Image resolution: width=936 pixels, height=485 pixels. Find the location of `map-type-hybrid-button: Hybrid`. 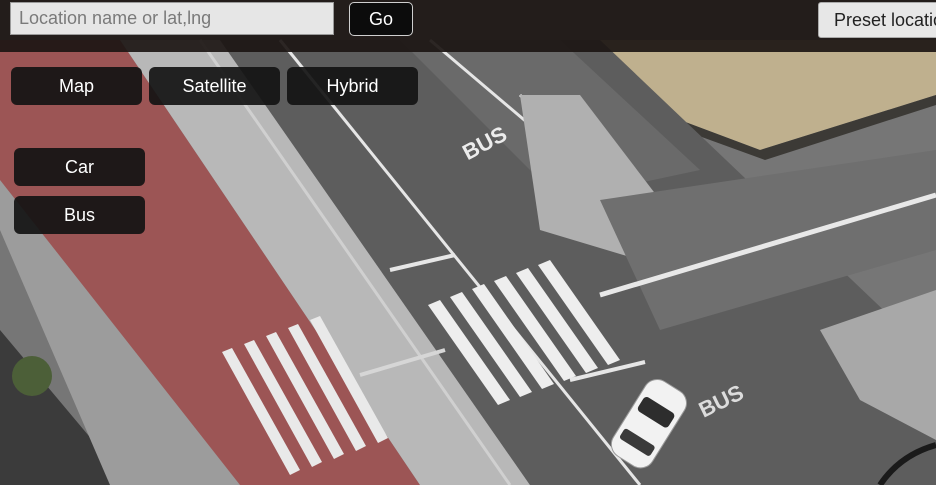

map-type-hybrid-button: Hybrid is located at coordinates (352, 86).